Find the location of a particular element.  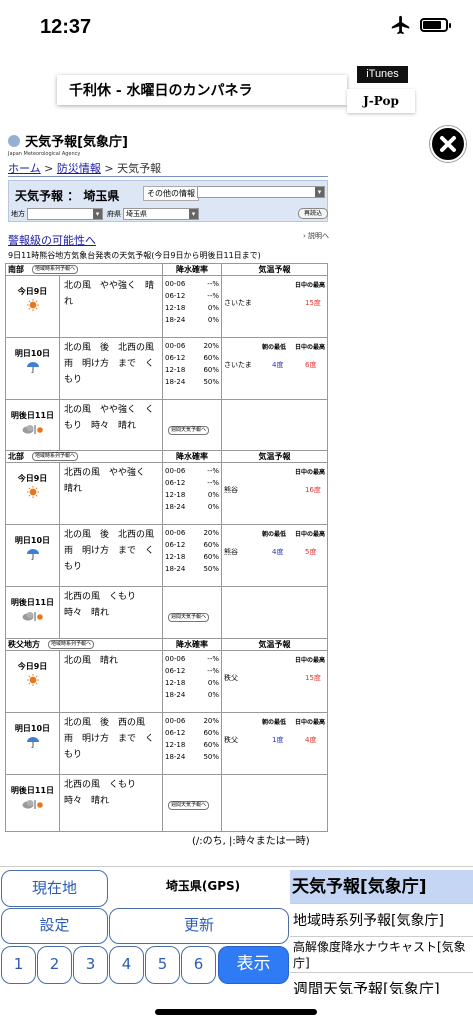

chihou-label: 地方 is located at coordinates (18, 214).